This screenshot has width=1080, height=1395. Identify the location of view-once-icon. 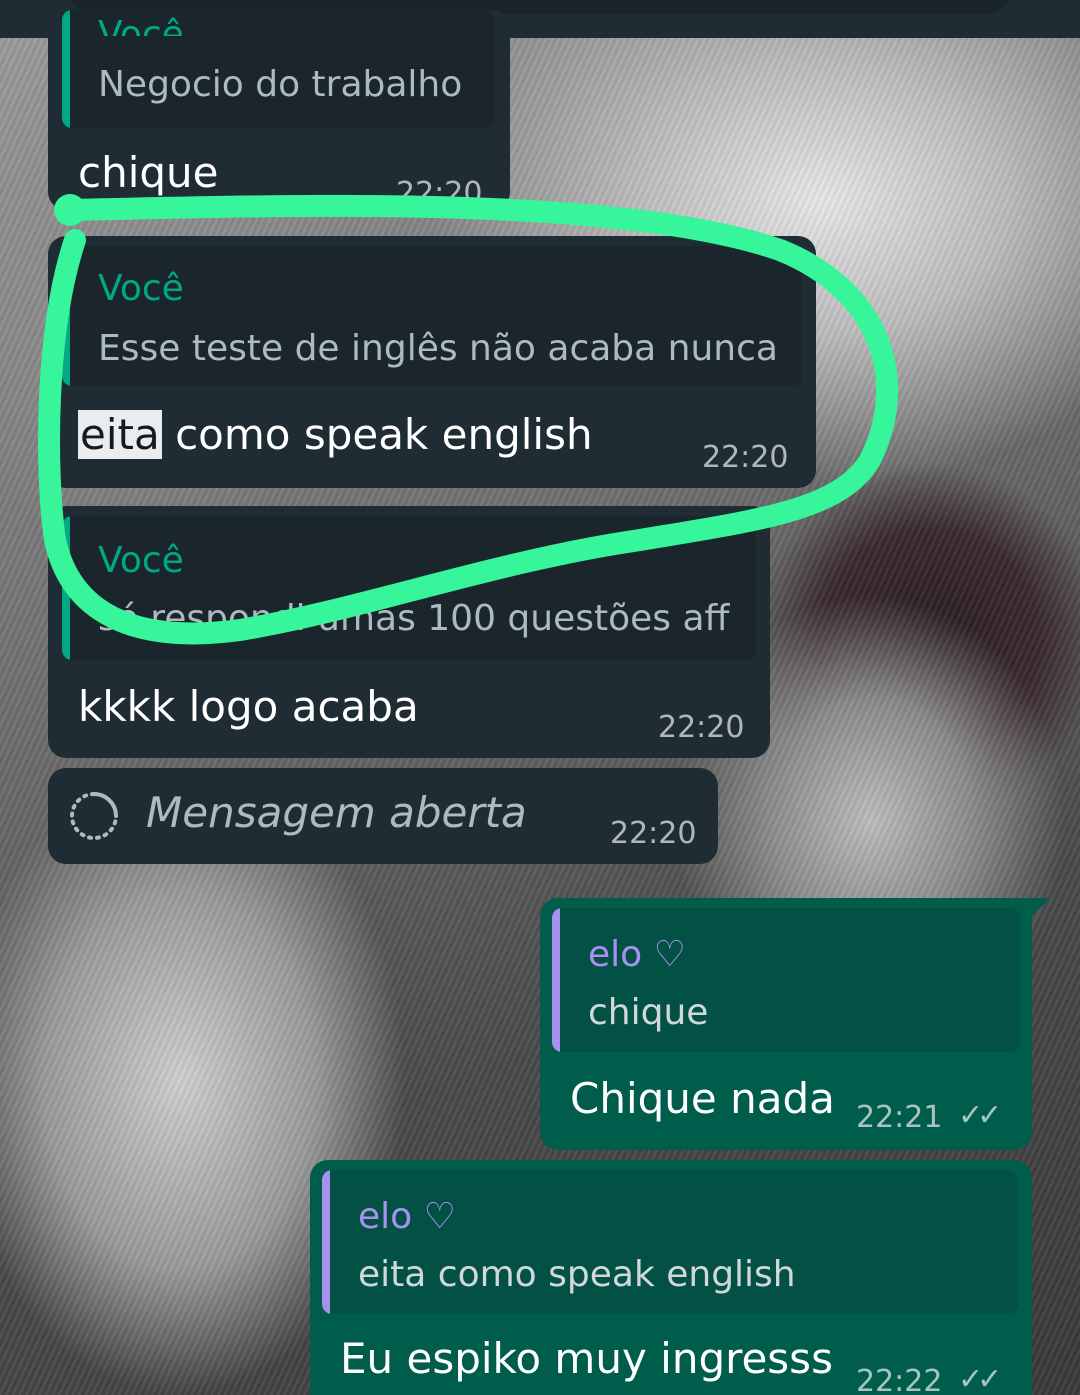
(94, 816).